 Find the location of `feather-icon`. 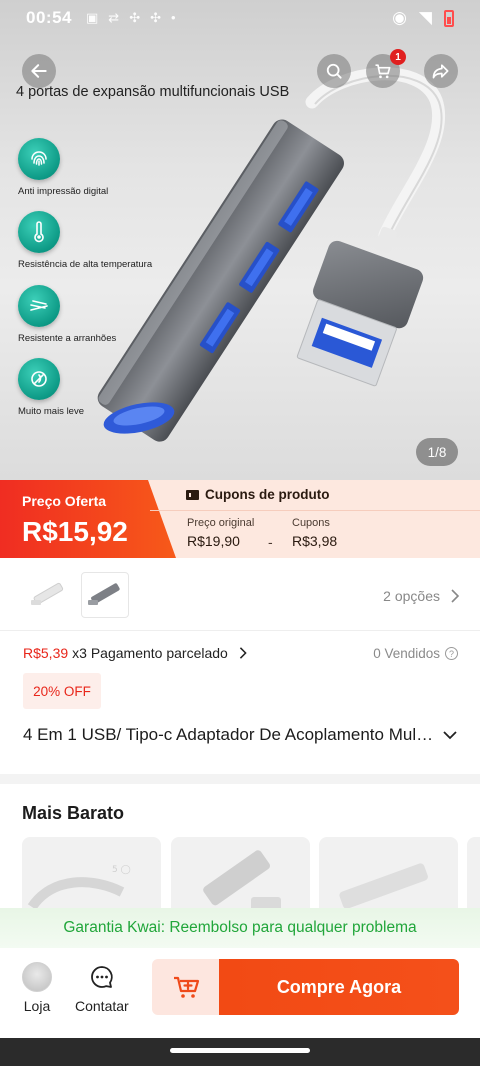

feather-icon is located at coordinates (39, 379).